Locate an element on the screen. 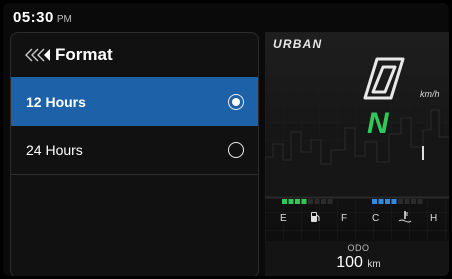  odometer-unit: km is located at coordinates (374, 264).